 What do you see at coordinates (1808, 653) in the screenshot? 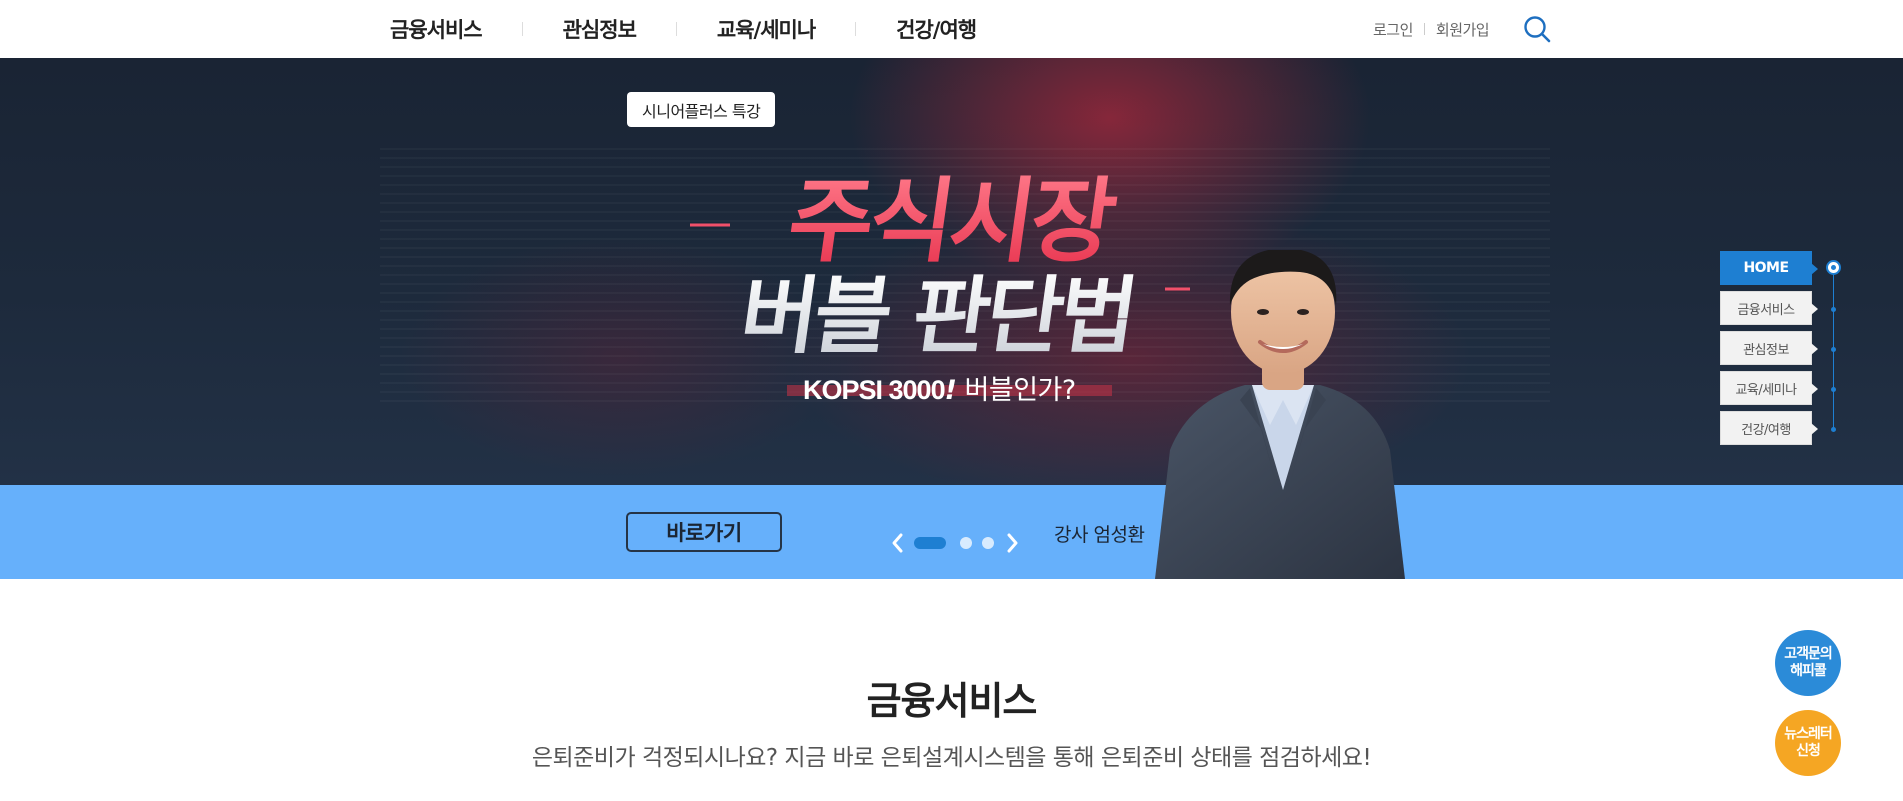
I see `happycall-label-line1: 고객문의` at bounding box center [1808, 653].